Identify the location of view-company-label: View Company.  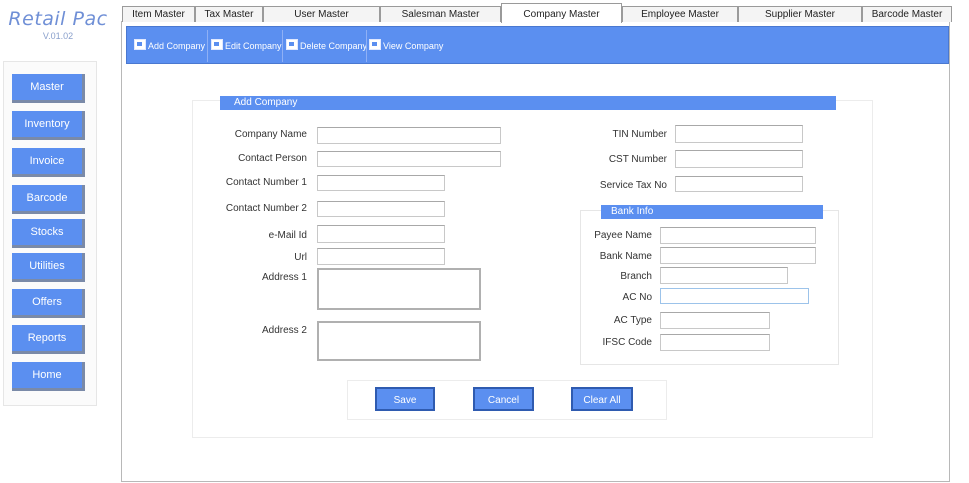
(413, 46).